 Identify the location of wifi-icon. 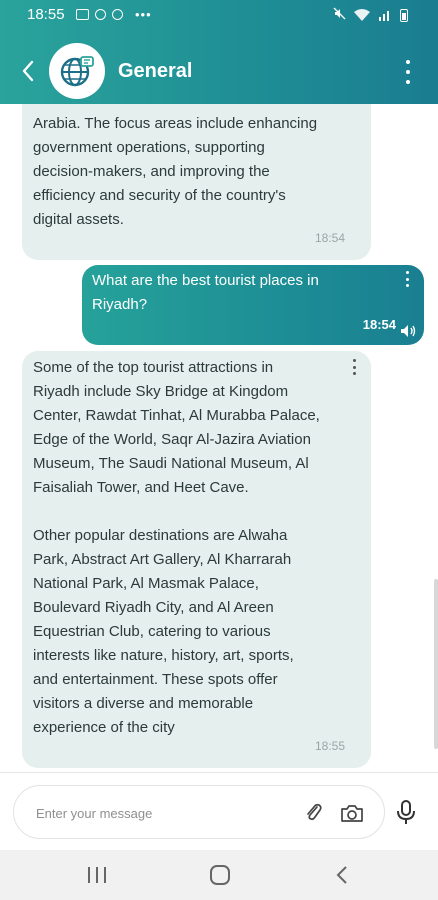
(362, 15).